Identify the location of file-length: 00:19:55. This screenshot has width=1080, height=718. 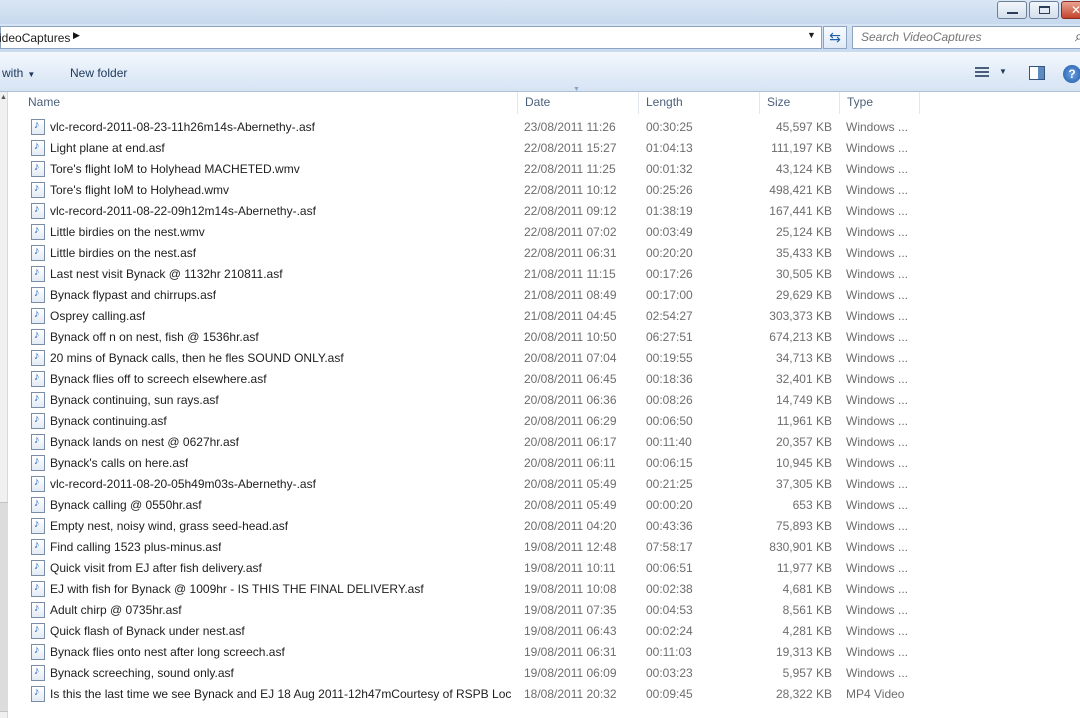
(669, 358).